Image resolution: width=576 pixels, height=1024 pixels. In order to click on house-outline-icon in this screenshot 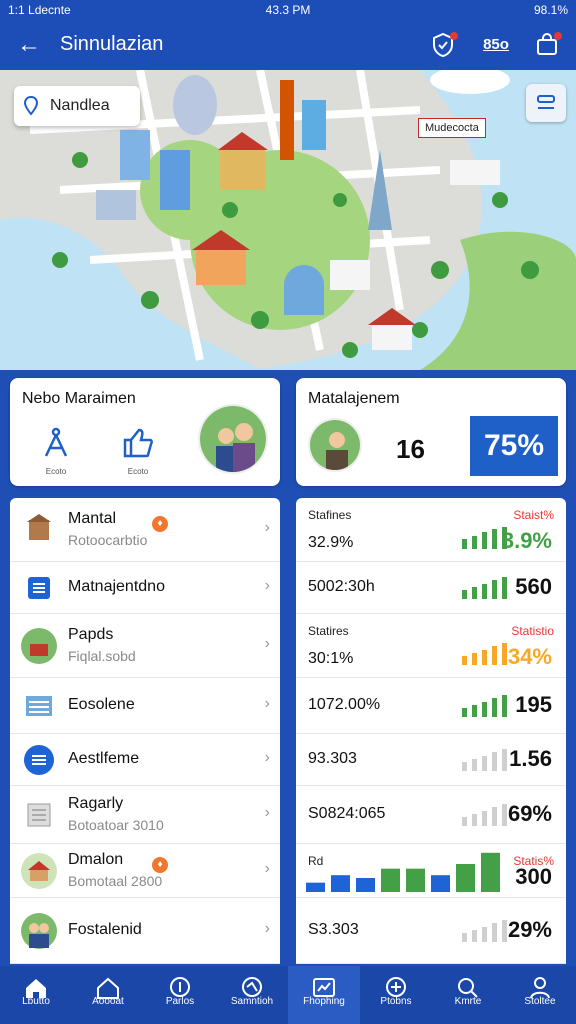, I will do `click(108, 982)`.